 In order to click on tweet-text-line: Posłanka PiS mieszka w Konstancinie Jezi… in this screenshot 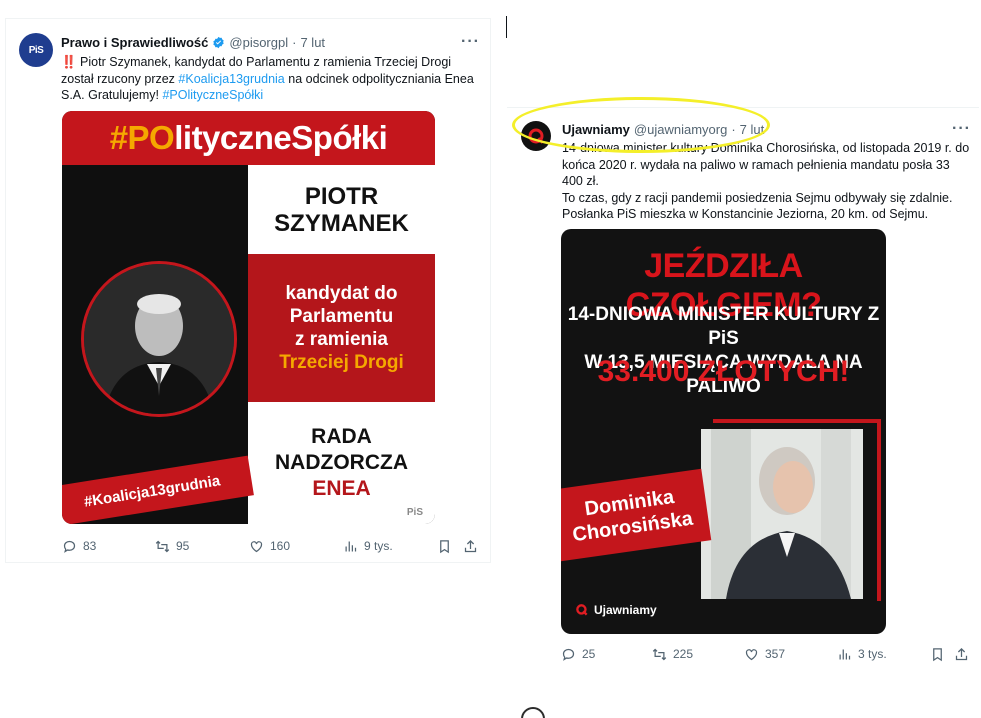, I will do `click(745, 214)`.